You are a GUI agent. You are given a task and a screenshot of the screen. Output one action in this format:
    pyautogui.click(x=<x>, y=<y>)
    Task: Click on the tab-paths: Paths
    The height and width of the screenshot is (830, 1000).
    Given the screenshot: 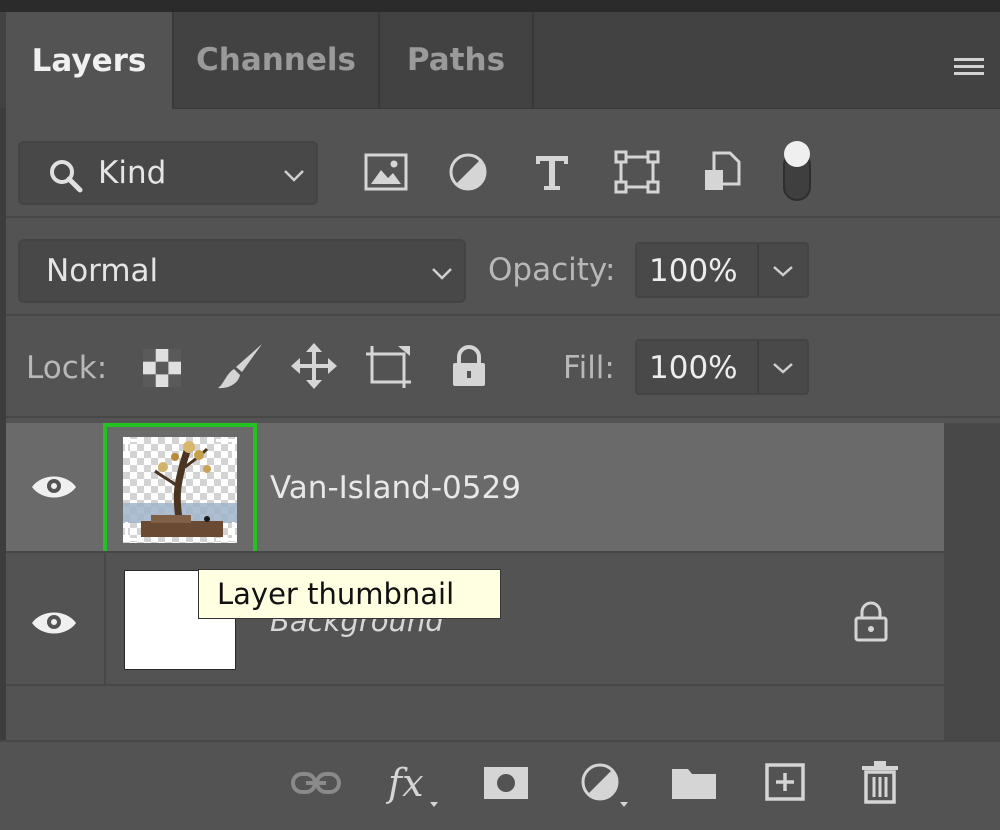 What is the action you would take?
    pyautogui.click(x=456, y=60)
    